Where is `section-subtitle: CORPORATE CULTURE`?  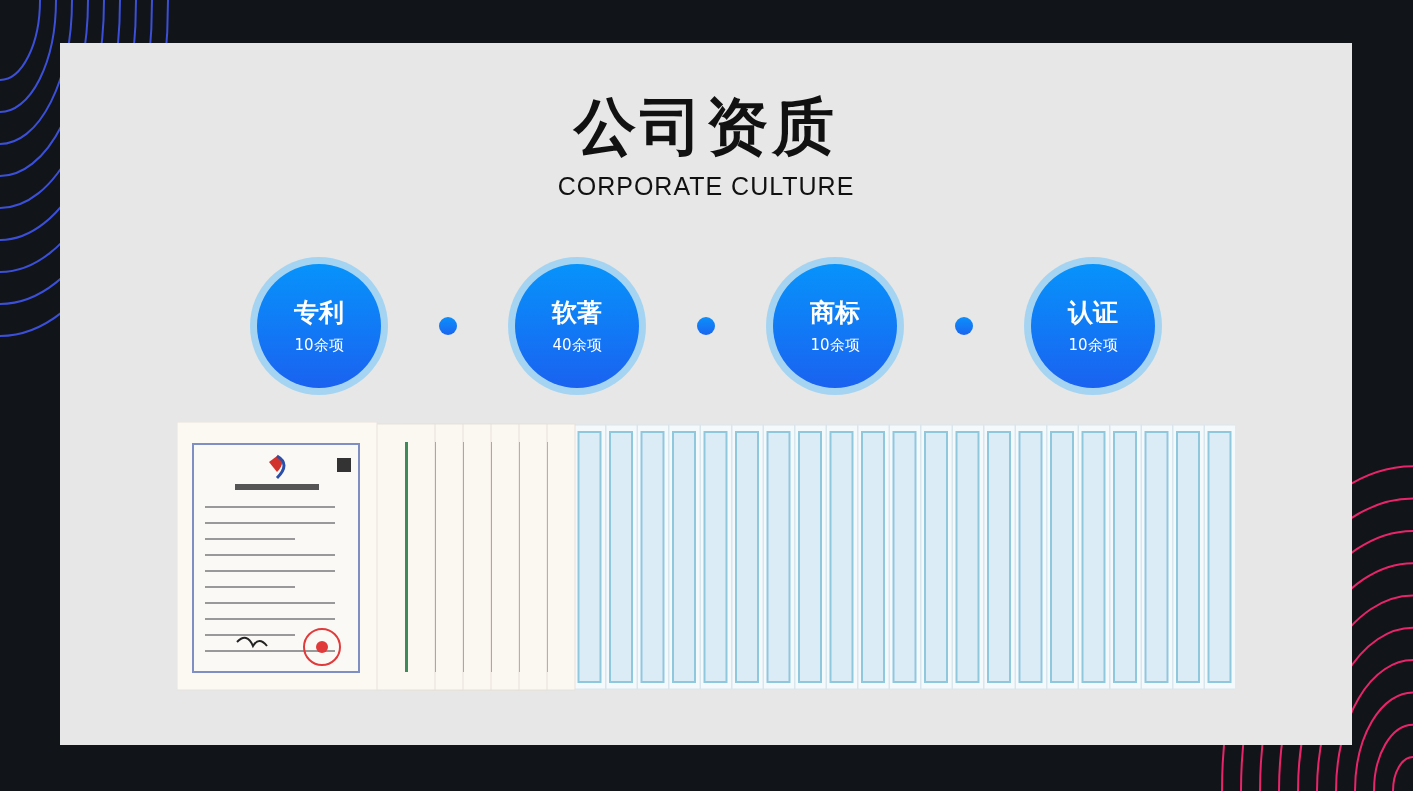 section-subtitle: CORPORATE CULTURE is located at coordinates (706, 186).